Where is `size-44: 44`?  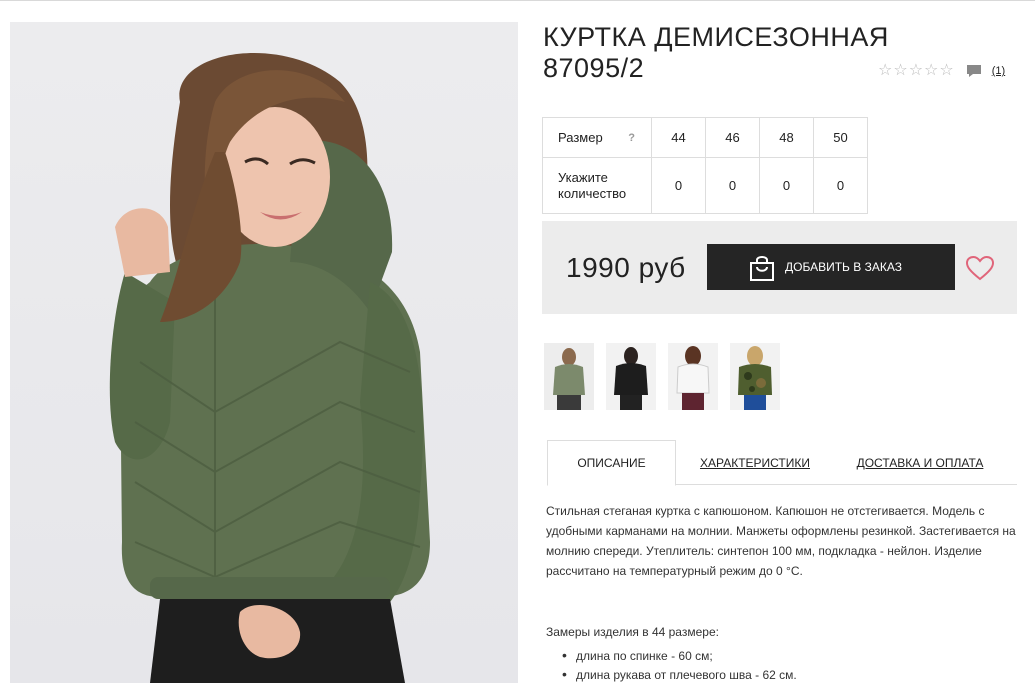 size-44: 44 is located at coordinates (678, 137).